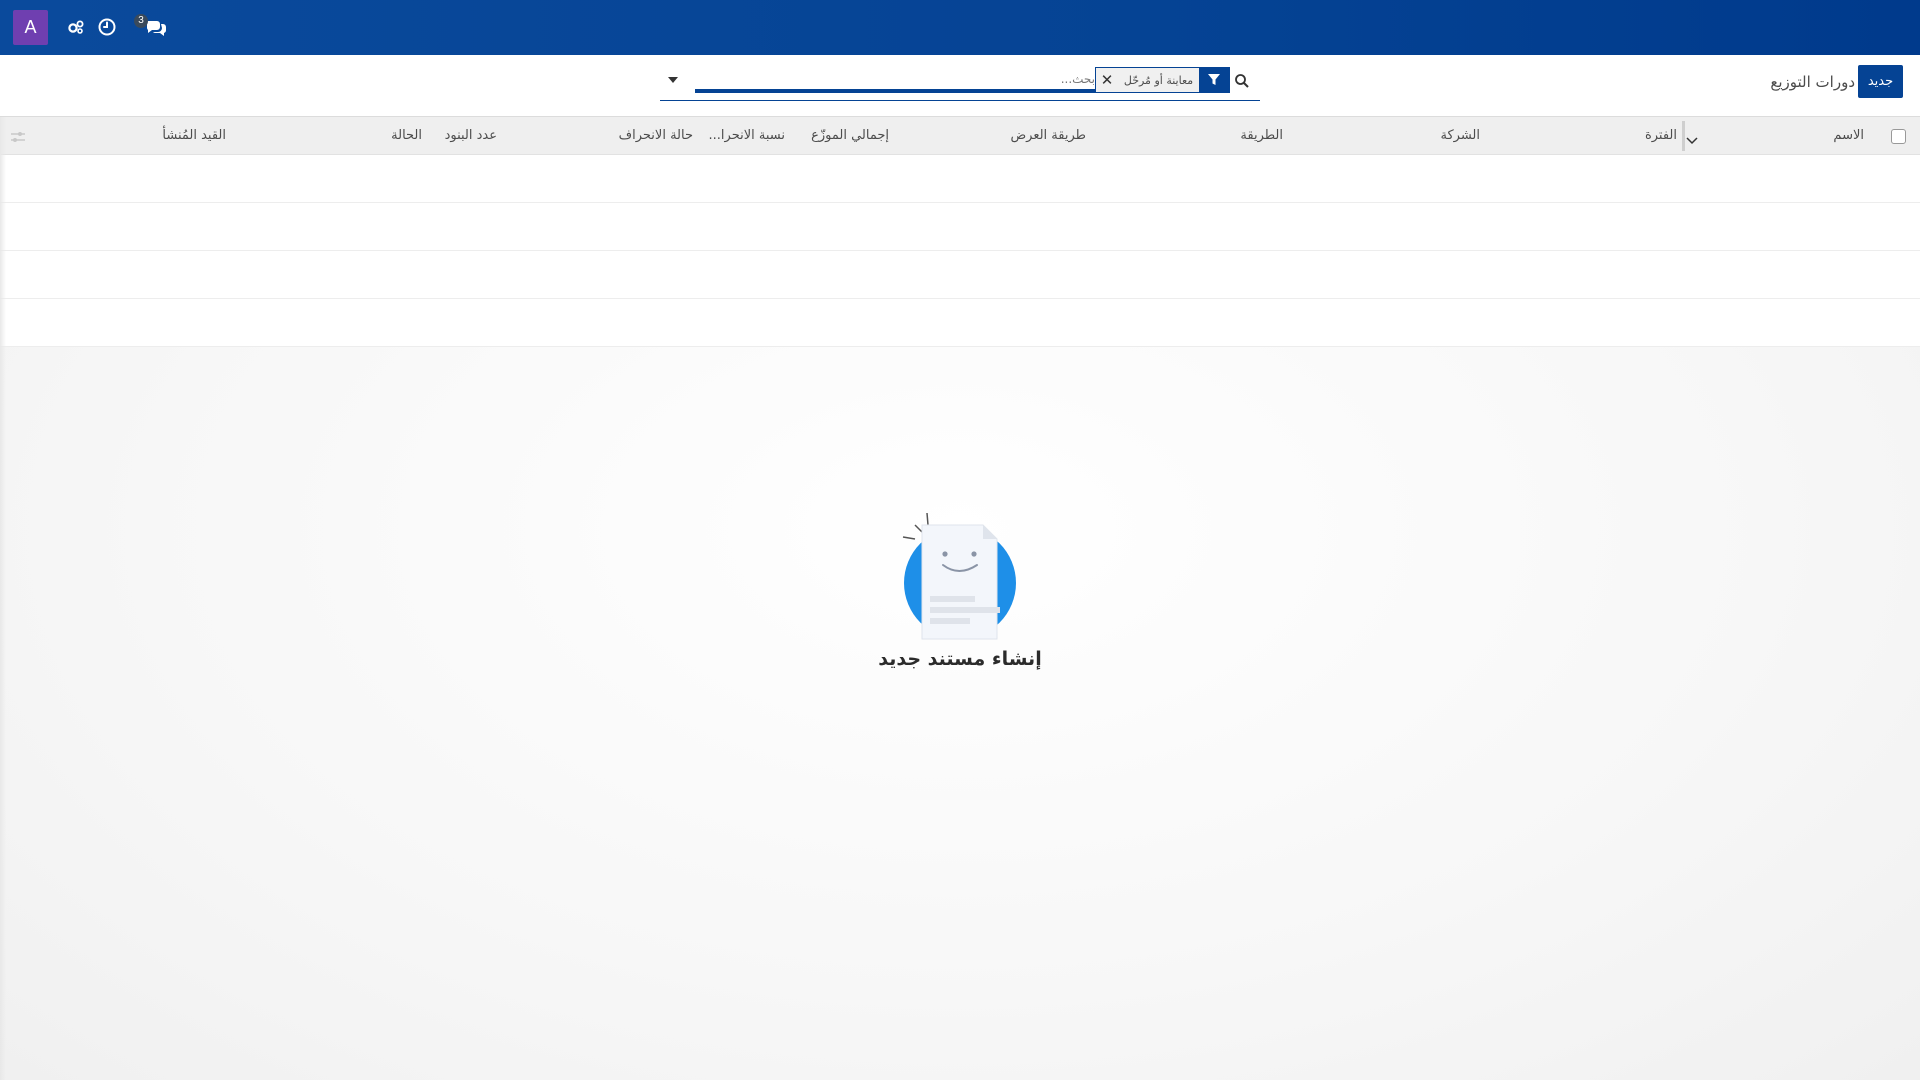  What do you see at coordinates (1243, 82) in the screenshot?
I see `search-icon` at bounding box center [1243, 82].